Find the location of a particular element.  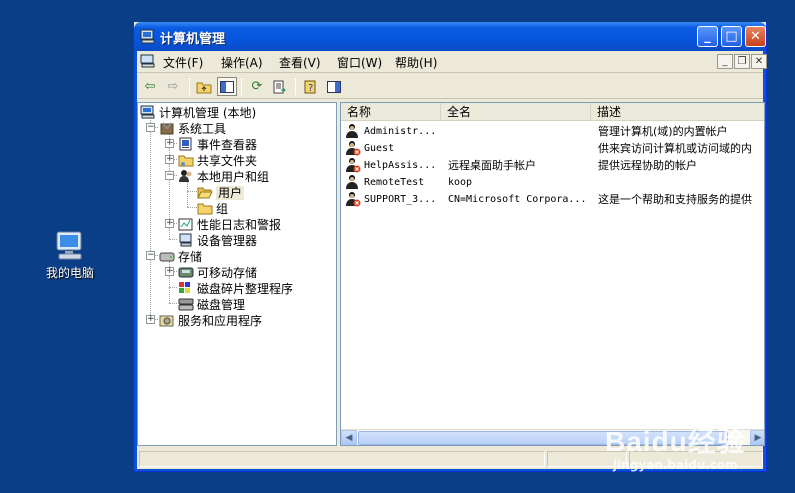

tree-item-device-manager: 设备管理器 is located at coordinates (217, 241).